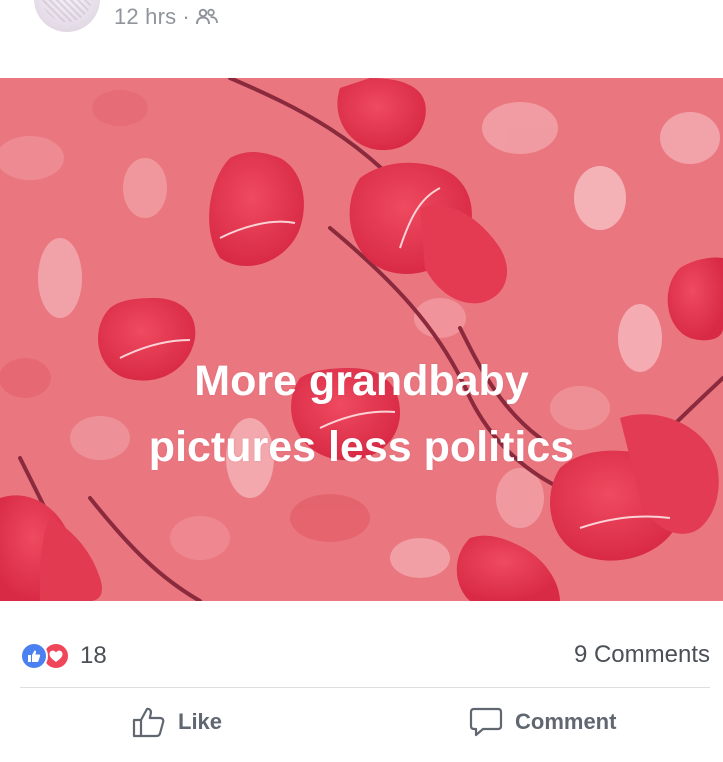 This screenshot has height=762, width=723. What do you see at coordinates (361, 725) in the screenshot?
I see `post-actions: Like Comment` at bounding box center [361, 725].